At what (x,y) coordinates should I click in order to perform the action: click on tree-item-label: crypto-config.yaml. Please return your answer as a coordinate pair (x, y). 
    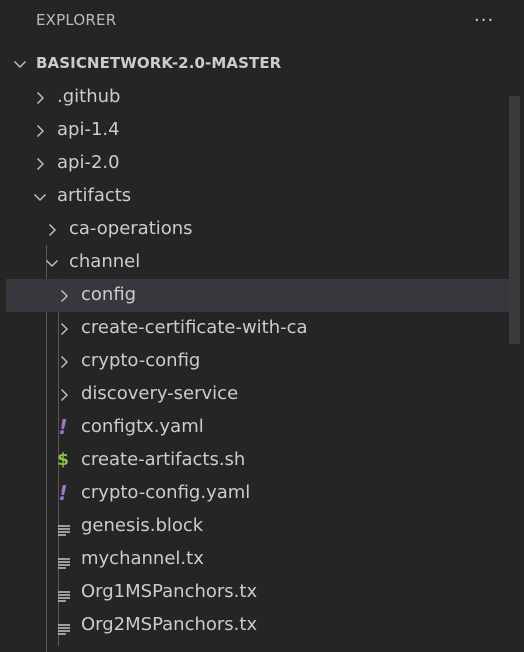
    Looking at the image, I should click on (166, 492).